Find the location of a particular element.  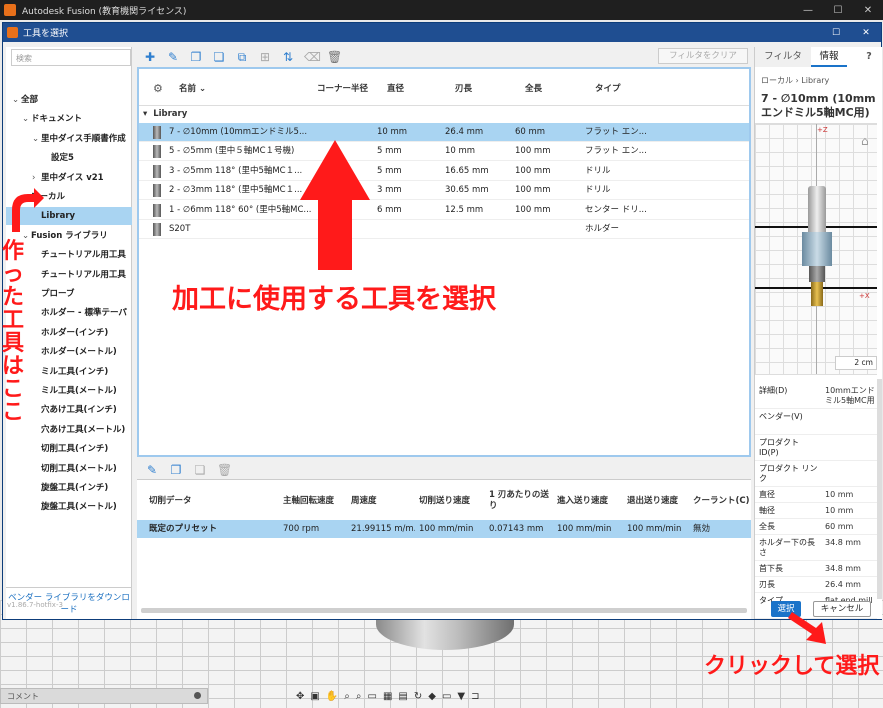

annotation-side: 作った工具はここ is located at coordinates (13, 332).